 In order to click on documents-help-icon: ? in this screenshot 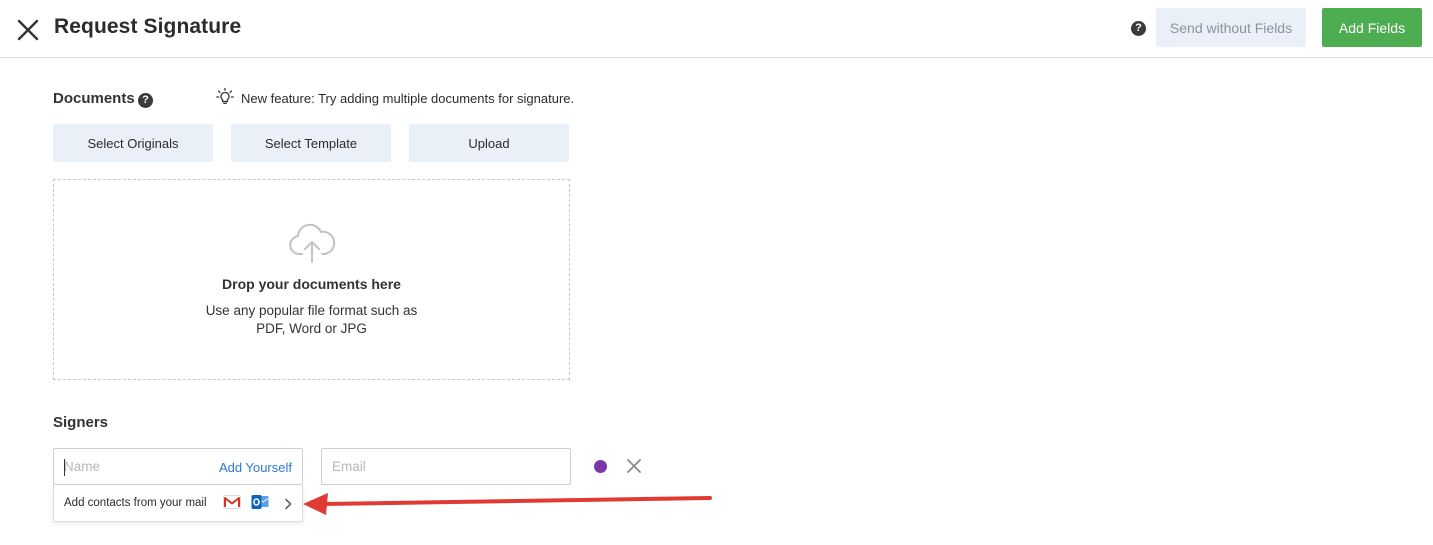, I will do `click(145, 100)`.